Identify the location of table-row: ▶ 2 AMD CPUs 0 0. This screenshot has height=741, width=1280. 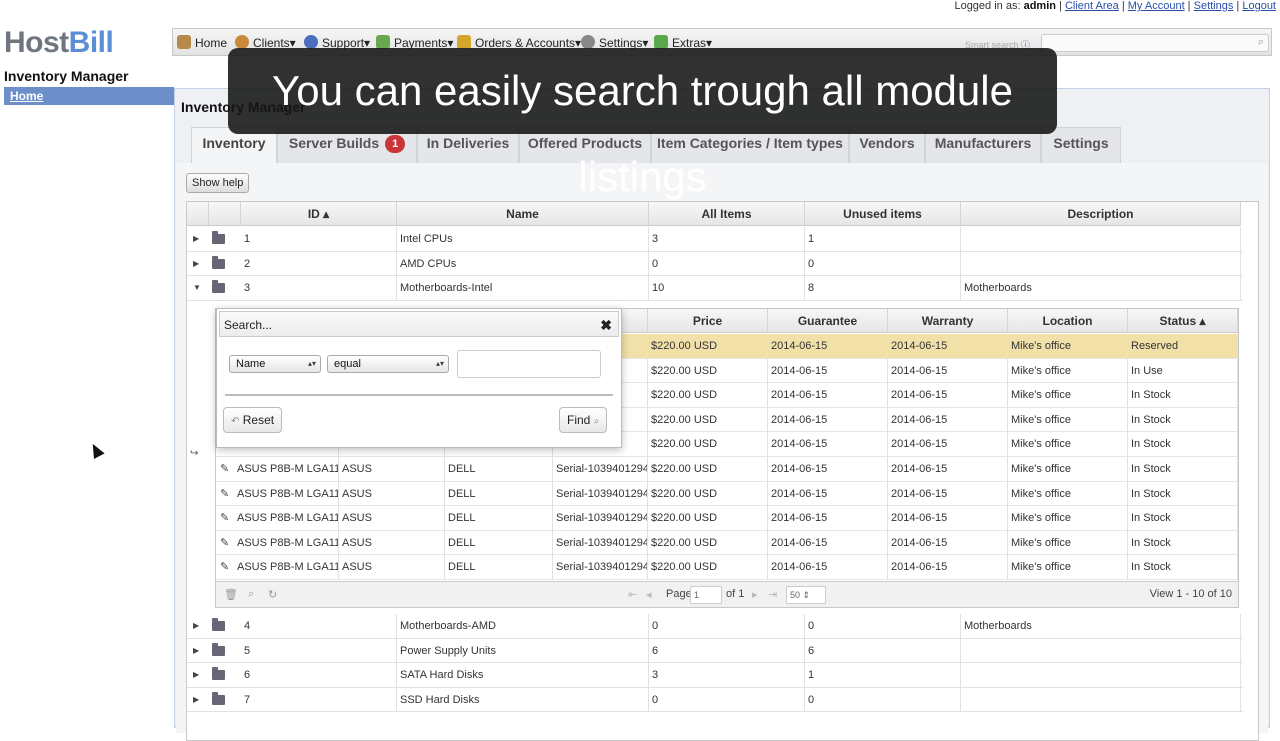
(715, 264).